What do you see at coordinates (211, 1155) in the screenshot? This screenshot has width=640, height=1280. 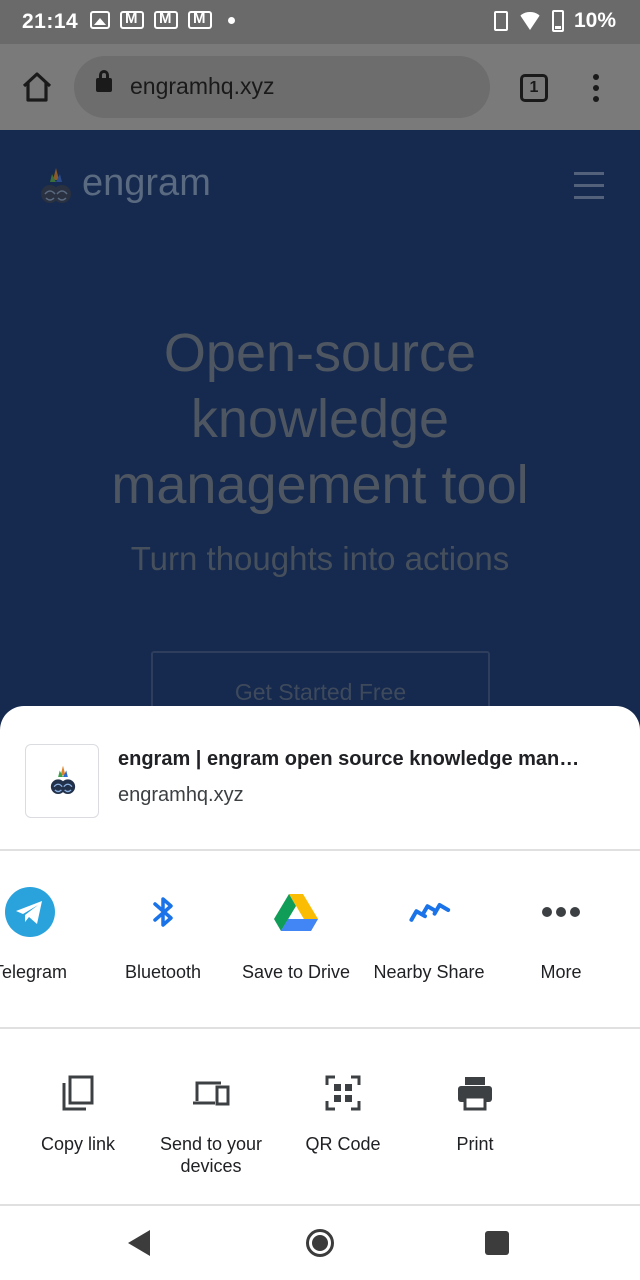 I see `action-label: Send to your devices` at bounding box center [211, 1155].